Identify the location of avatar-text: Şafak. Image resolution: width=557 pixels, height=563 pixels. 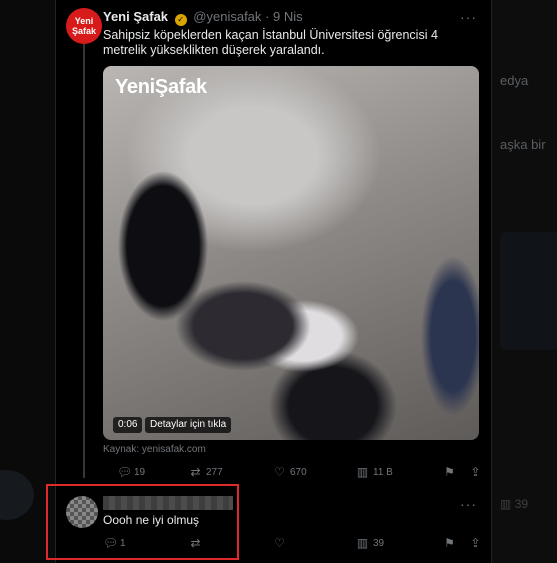
(84, 31).